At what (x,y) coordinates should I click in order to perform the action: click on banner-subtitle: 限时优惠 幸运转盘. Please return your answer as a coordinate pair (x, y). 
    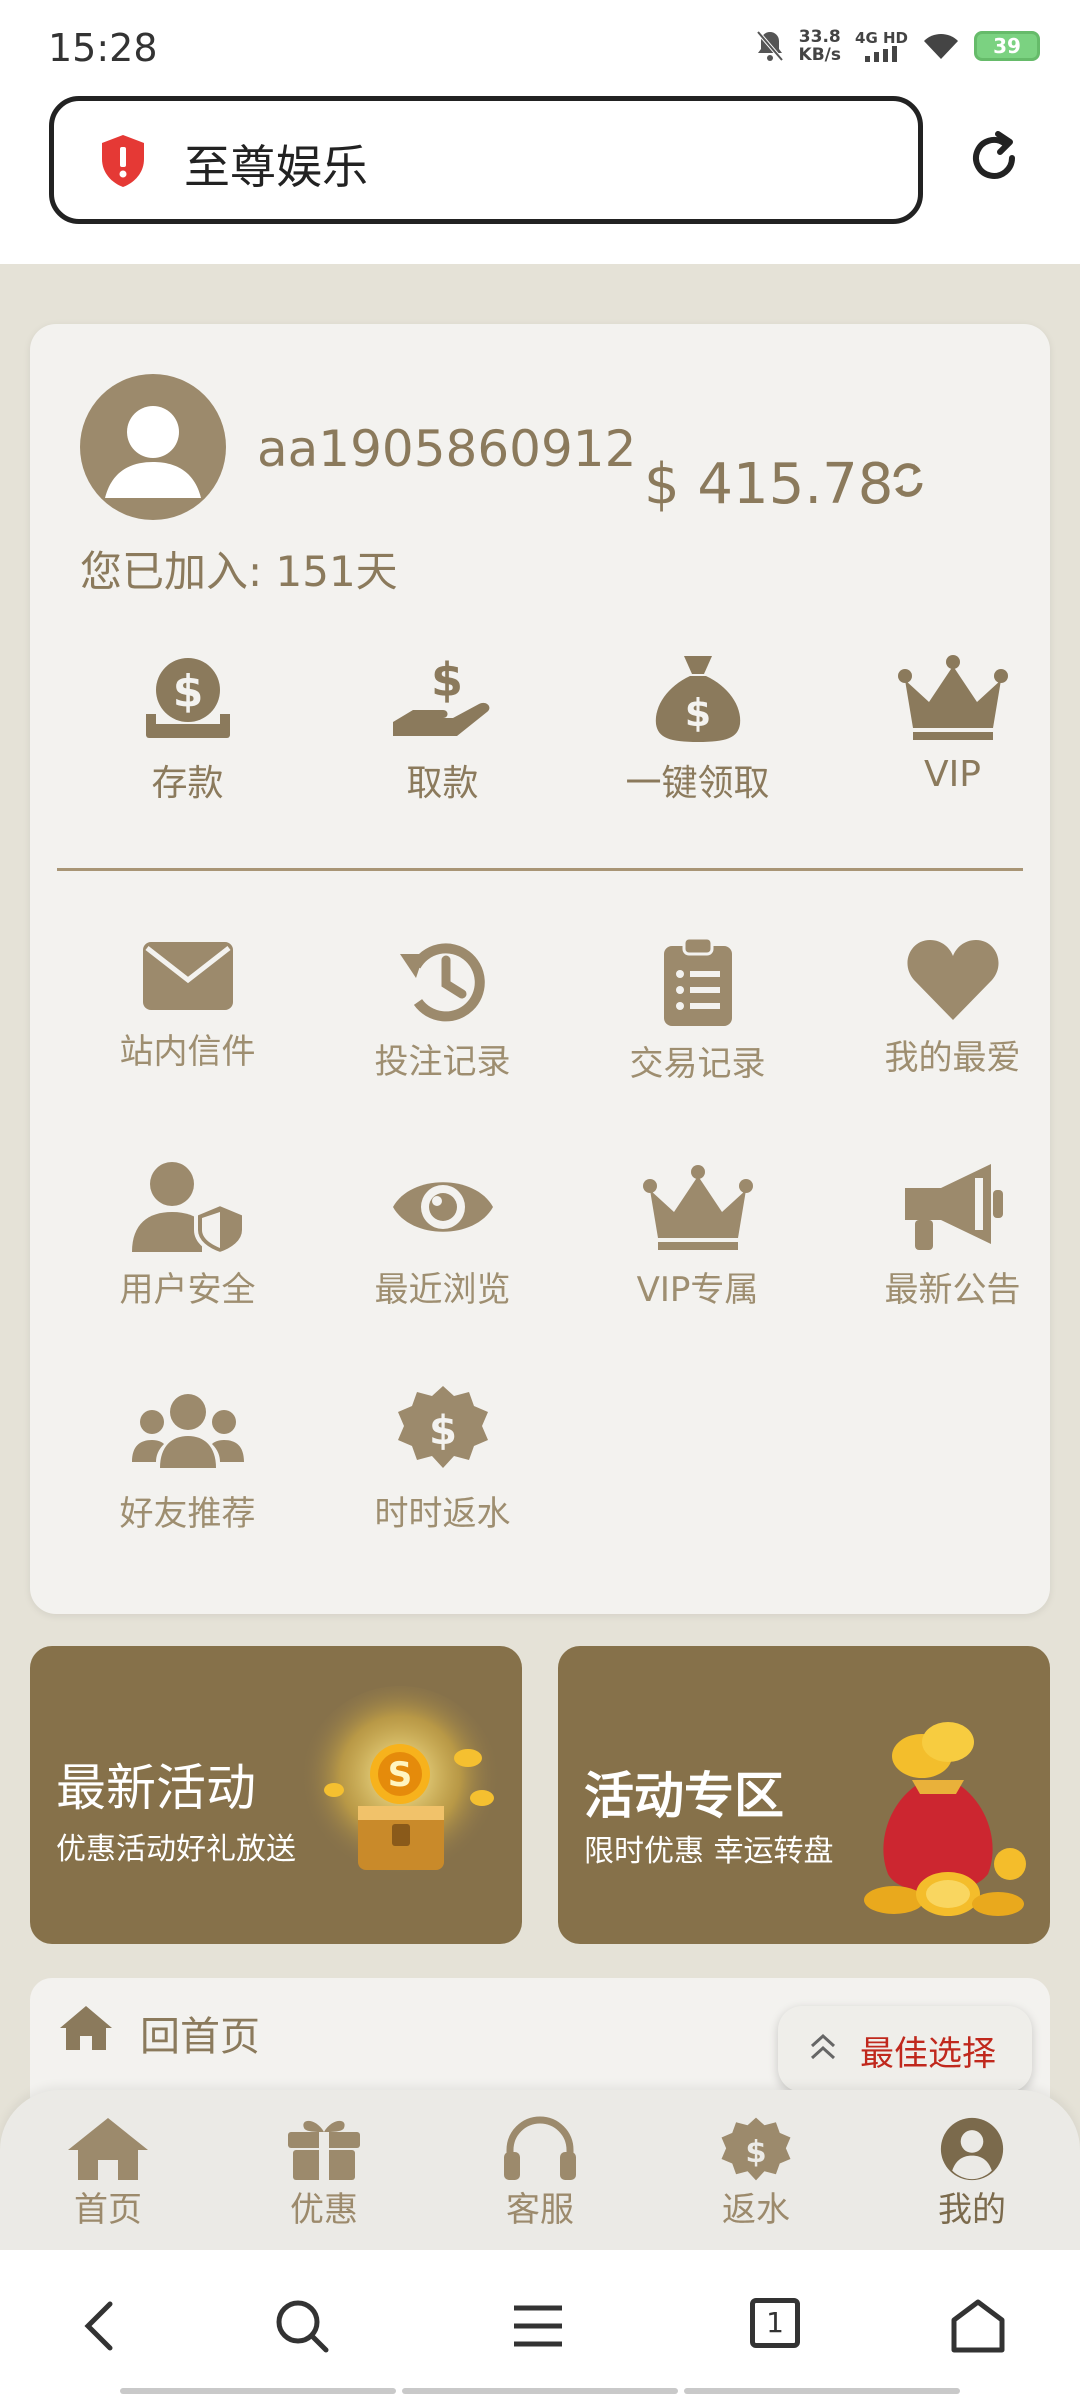
    Looking at the image, I should click on (709, 1851).